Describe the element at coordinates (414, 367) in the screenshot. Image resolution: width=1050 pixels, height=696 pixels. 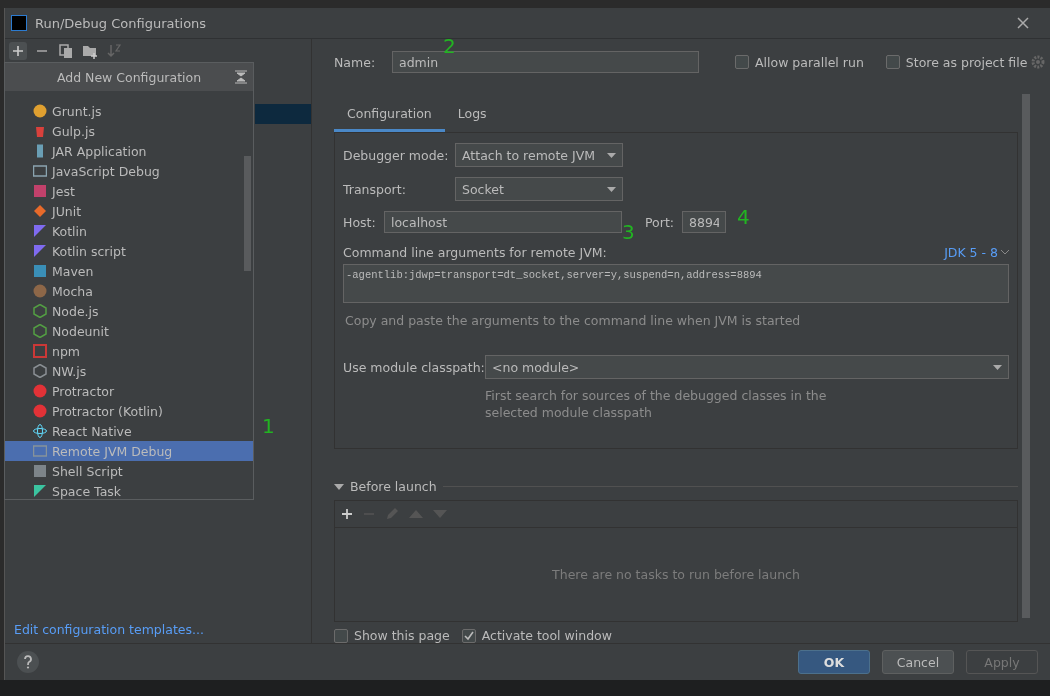
I see `field-label: Use module classpath:` at that location.